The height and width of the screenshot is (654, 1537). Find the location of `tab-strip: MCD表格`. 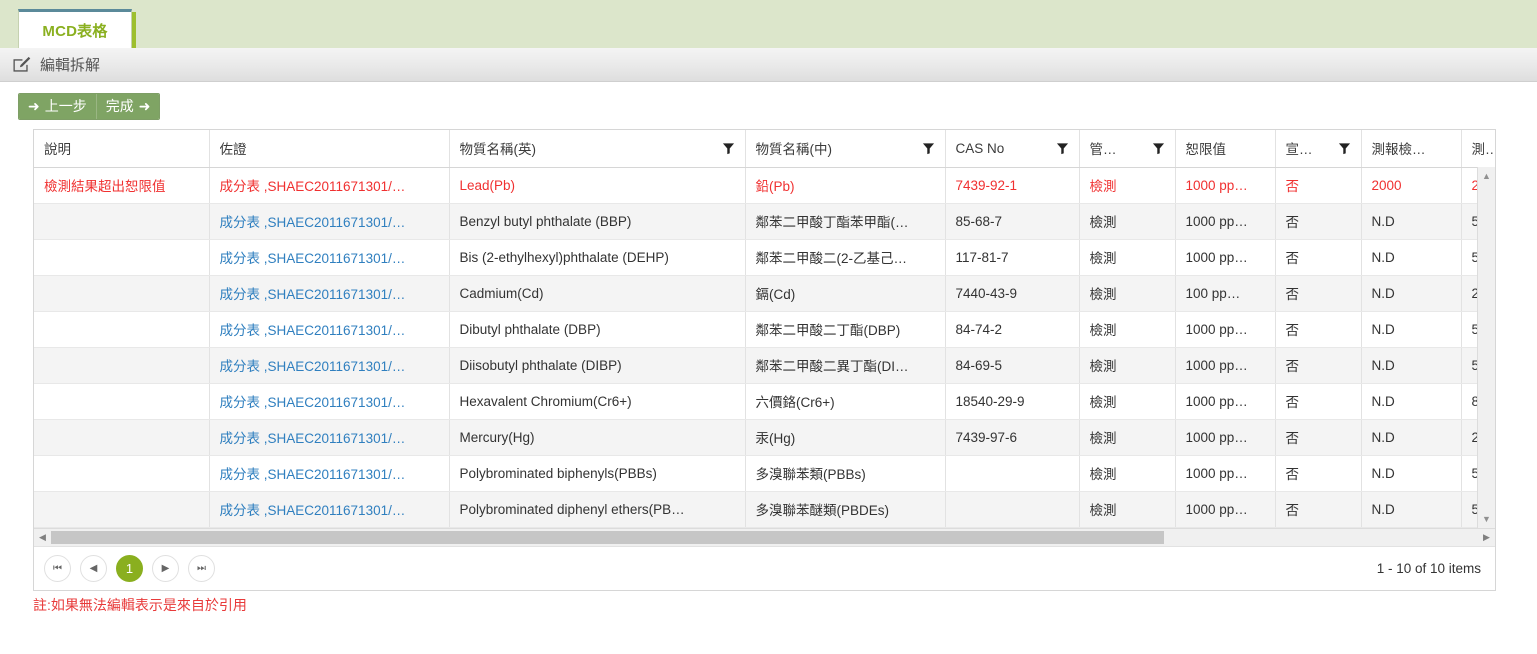

tab-strip: MCD表格 is located at coordinates (768, 24).